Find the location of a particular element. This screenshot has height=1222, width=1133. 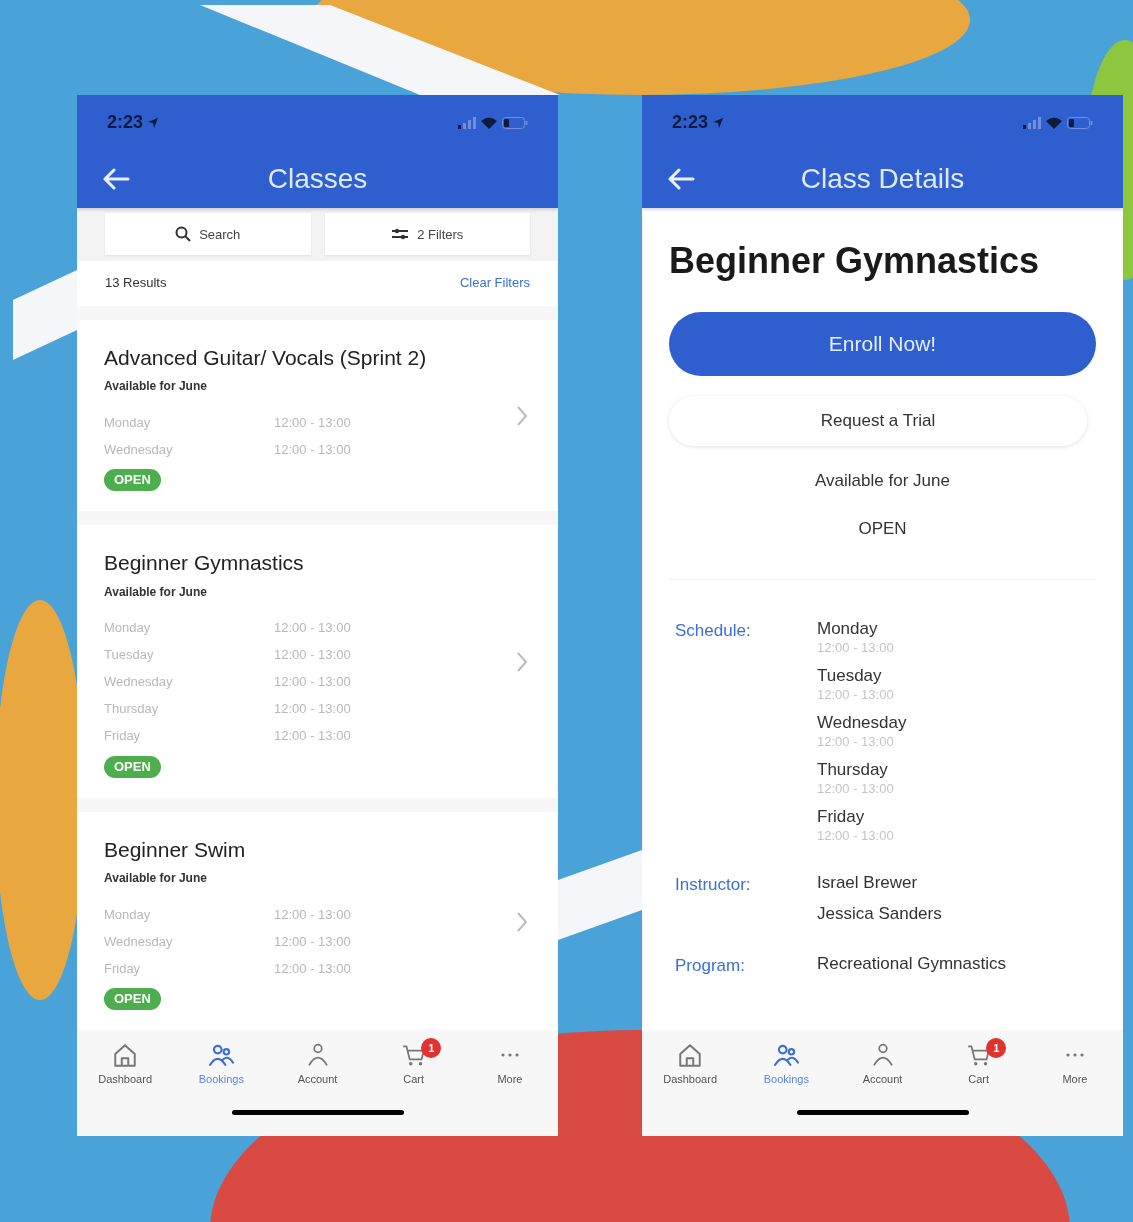

detail-label: Program: is located at coordinates (710, 965).